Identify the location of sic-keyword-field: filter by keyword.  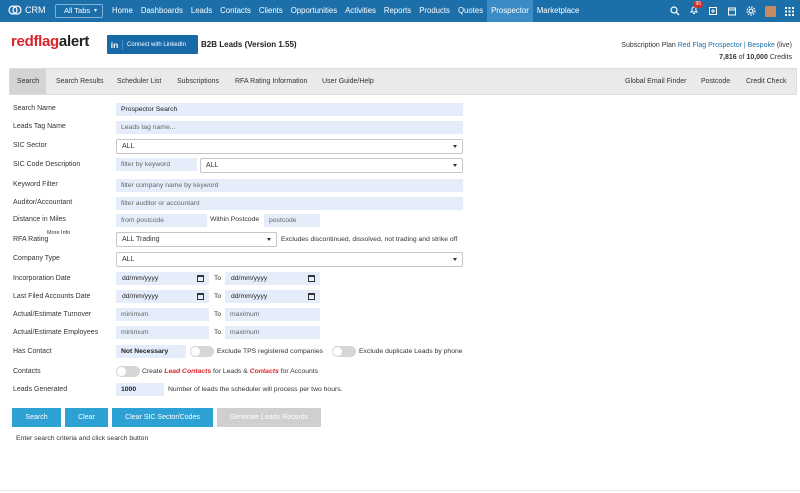
(156, 164).